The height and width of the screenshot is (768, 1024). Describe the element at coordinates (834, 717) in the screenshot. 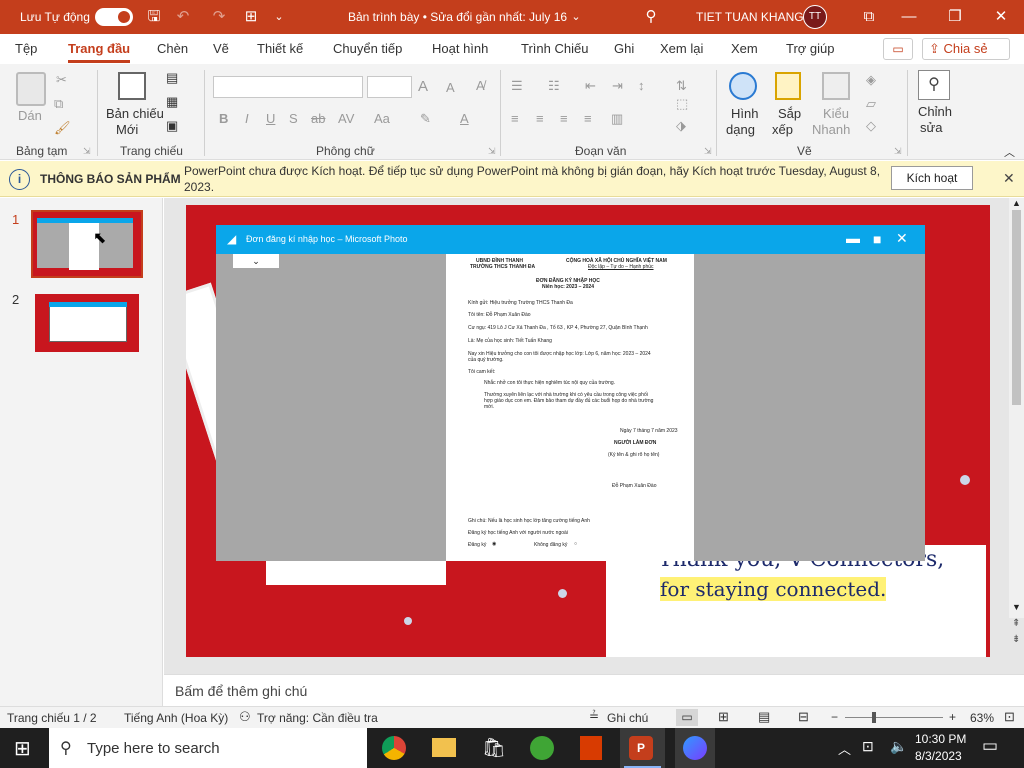

I see `zoom-out-icon: −` at that location.